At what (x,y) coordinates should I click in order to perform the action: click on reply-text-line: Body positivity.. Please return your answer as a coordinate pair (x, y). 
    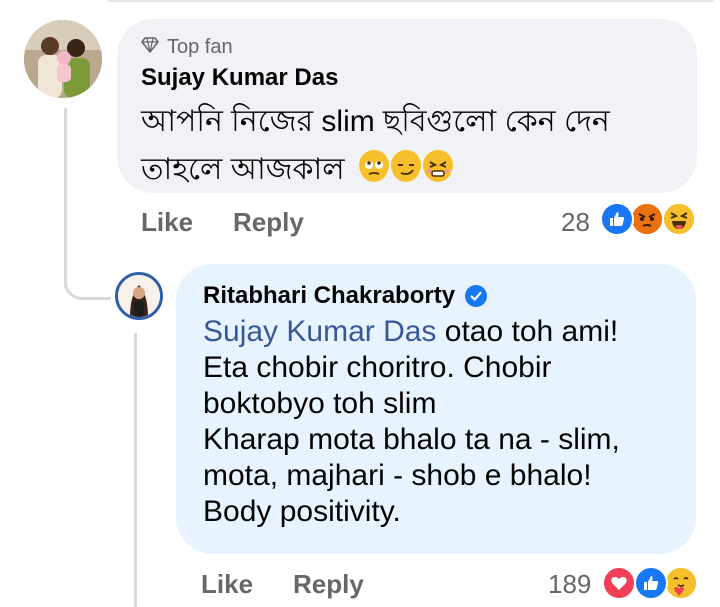
    Looking at the image, I should click on (302, 511).